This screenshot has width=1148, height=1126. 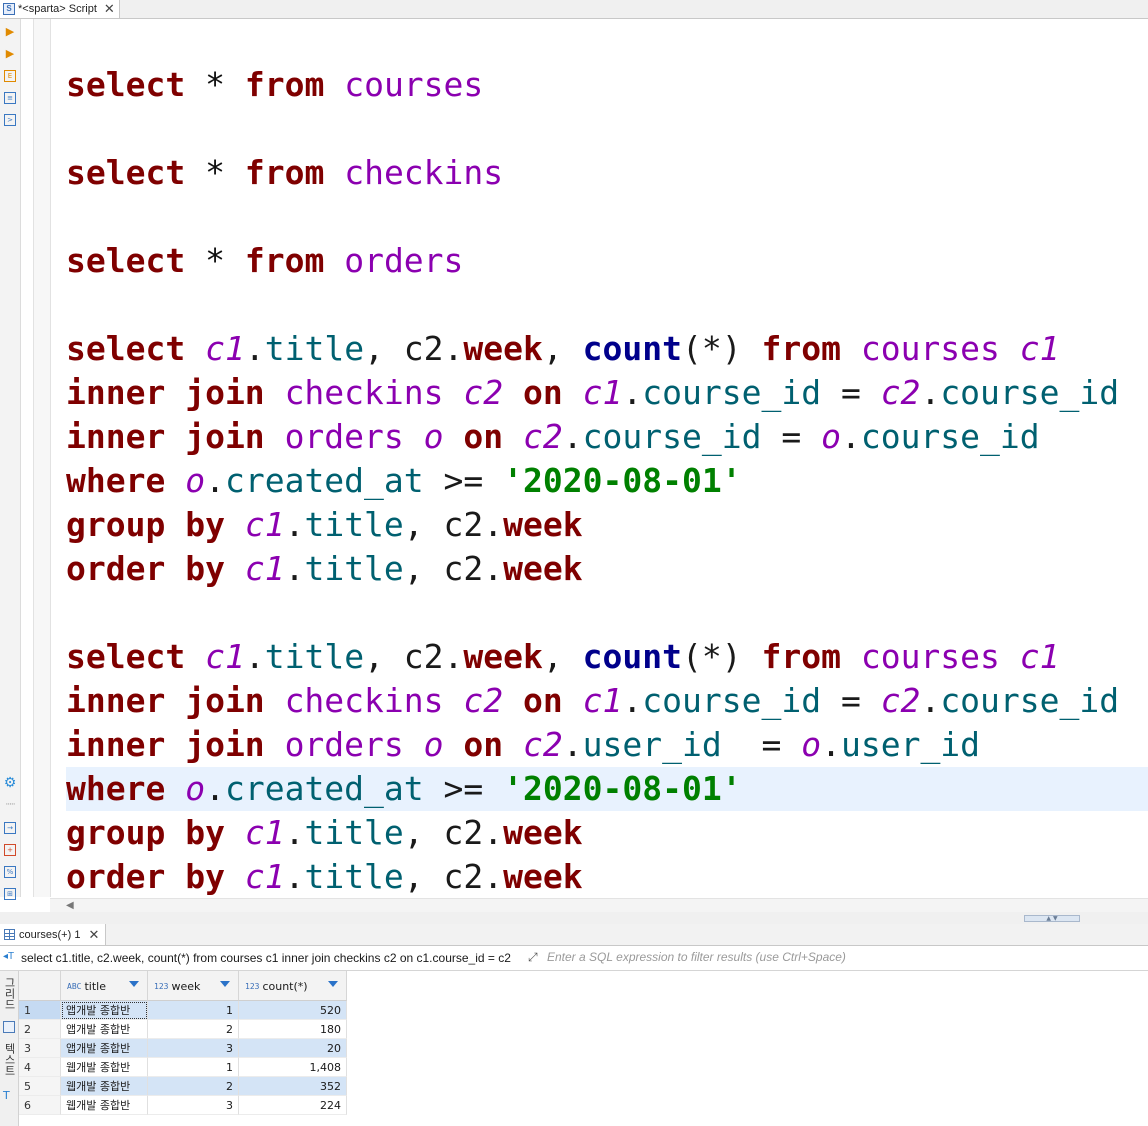 What do you see at coordinates (40, 986) in the screenshot?
I see `row-number-header` at bounding box center [40, 986].